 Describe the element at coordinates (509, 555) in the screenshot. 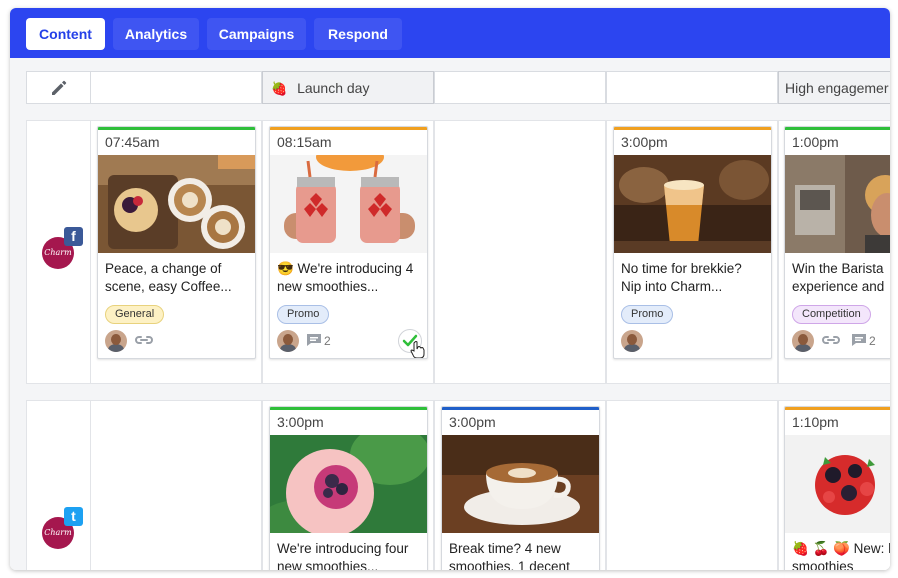

I see `post-text: Break time? 4 new smoothies, 1 decent` at that location.